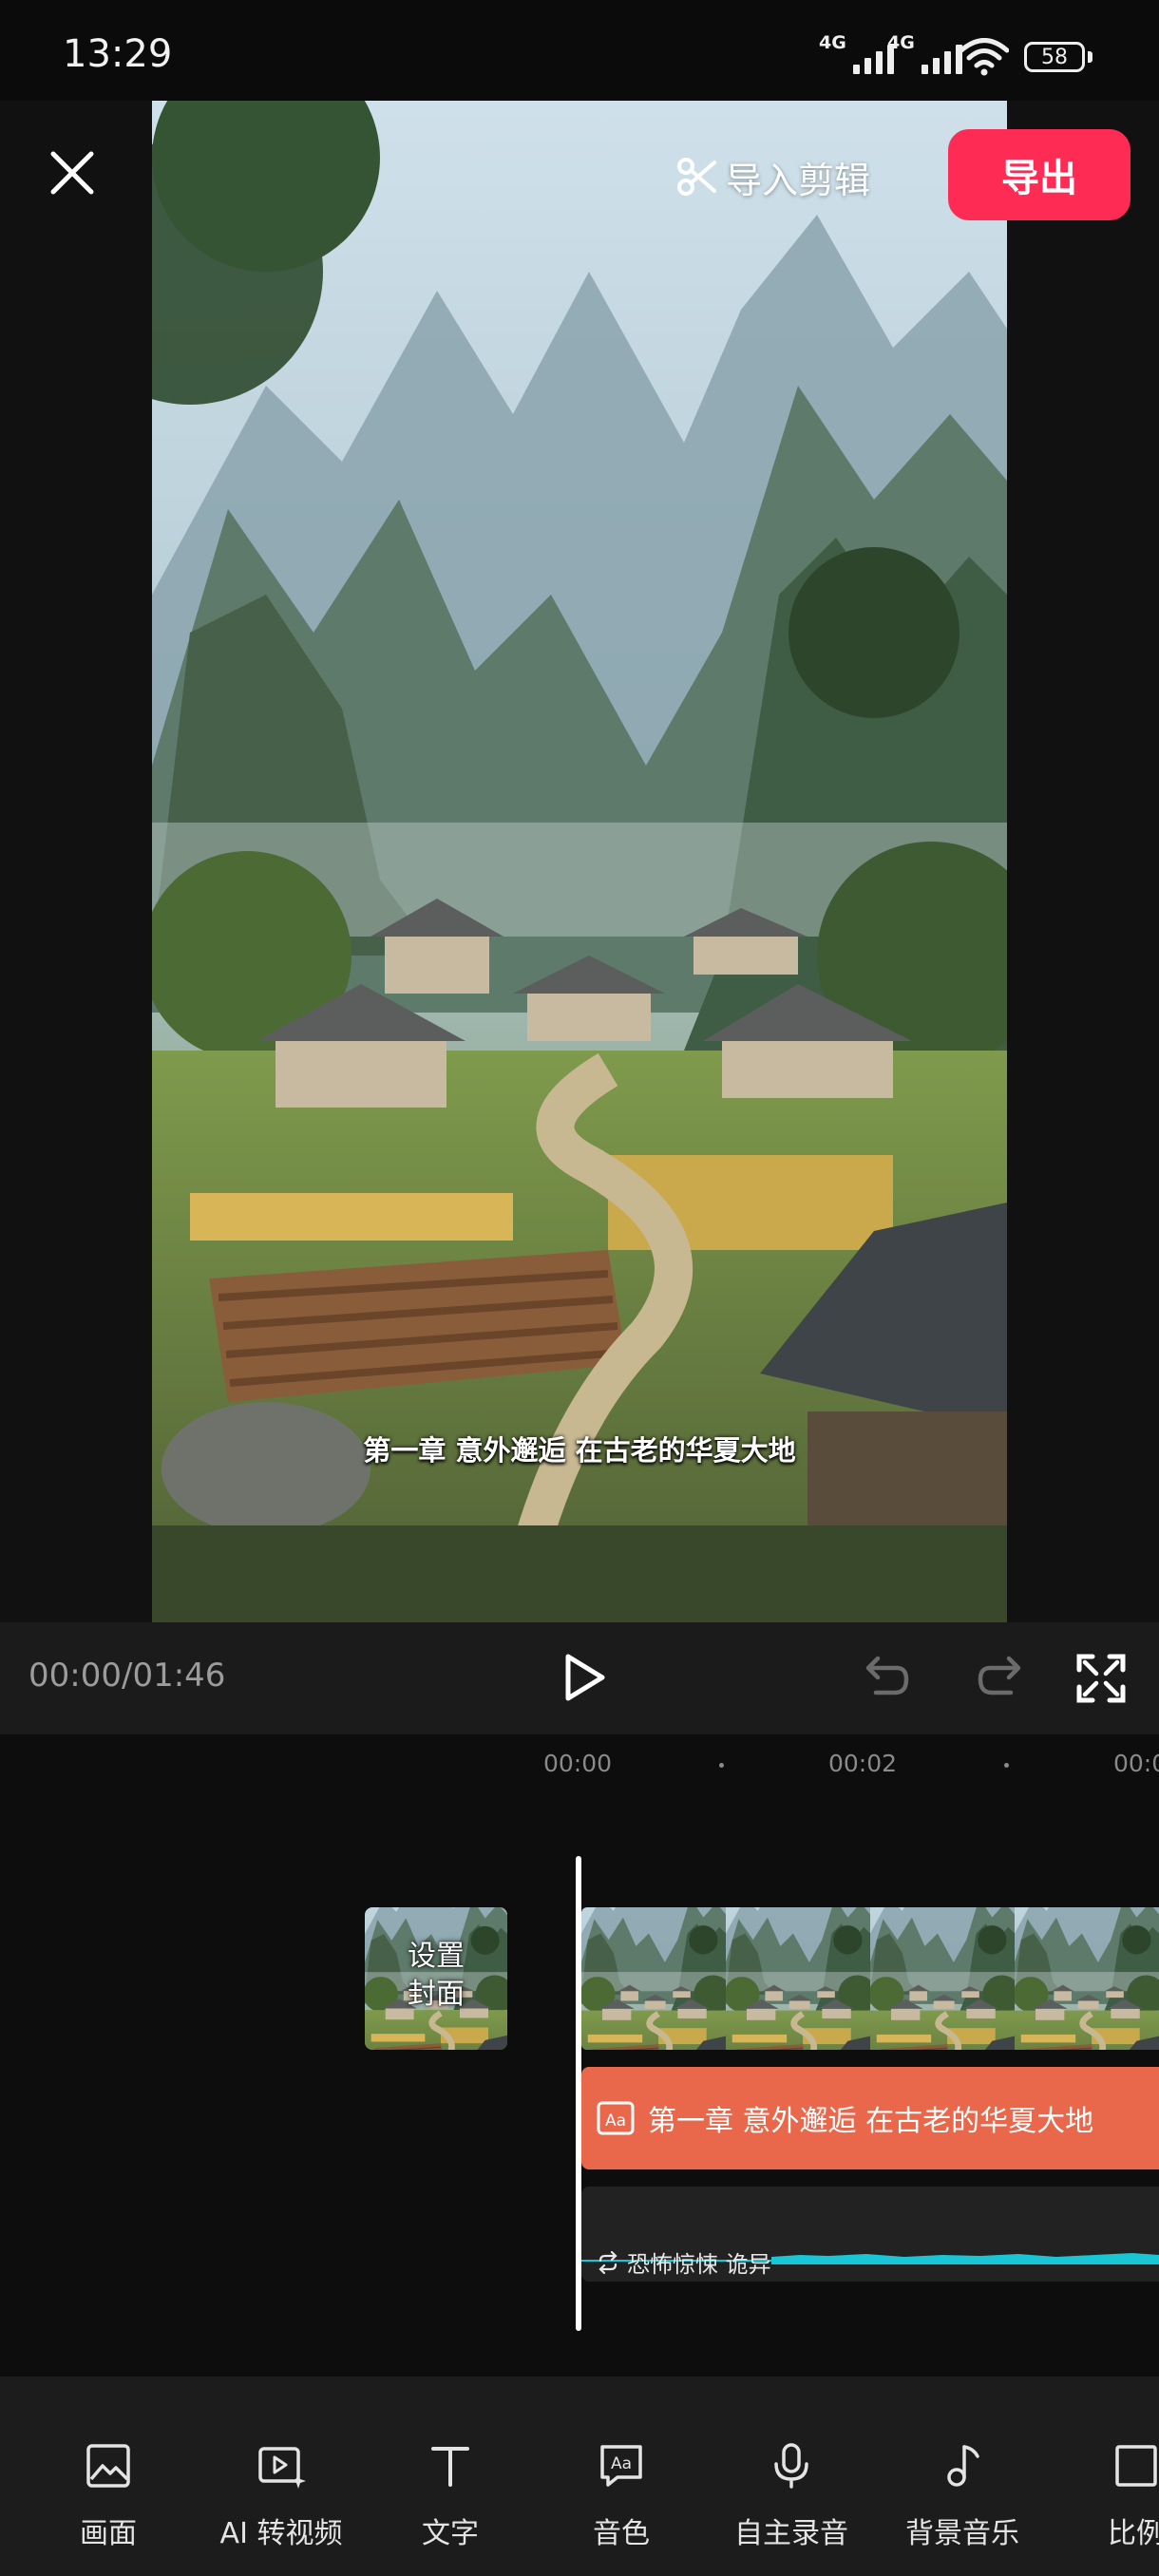 This screenshot has width=1159, height=2576. Describe the element at coordinates (791, 2466) in the screenshot. I see `microphone-icon` at that location.